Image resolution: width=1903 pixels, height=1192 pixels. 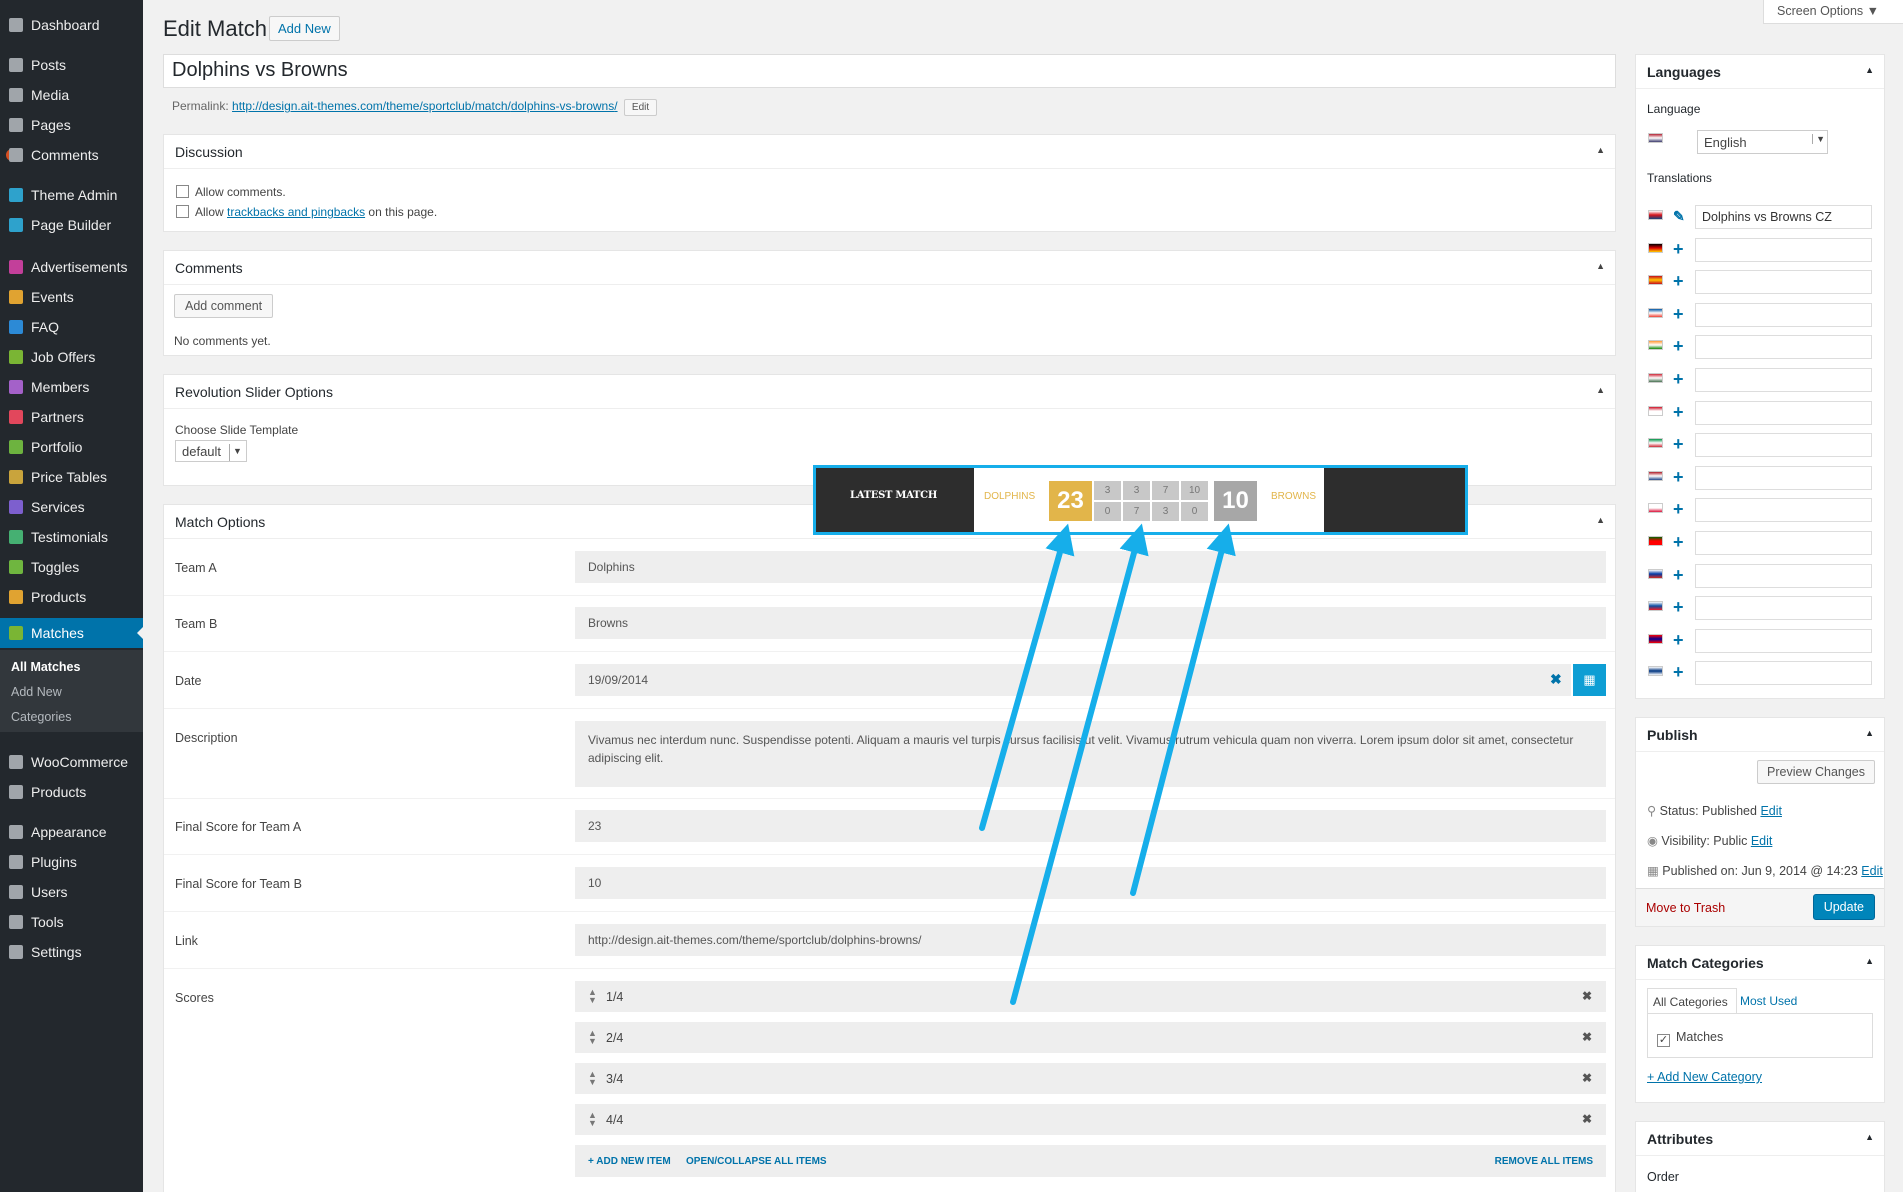 What do you see at coordinates (1090, 623) in the screenshot?
I see `team-b-input: Browns` at bounding box center [1090, 623].